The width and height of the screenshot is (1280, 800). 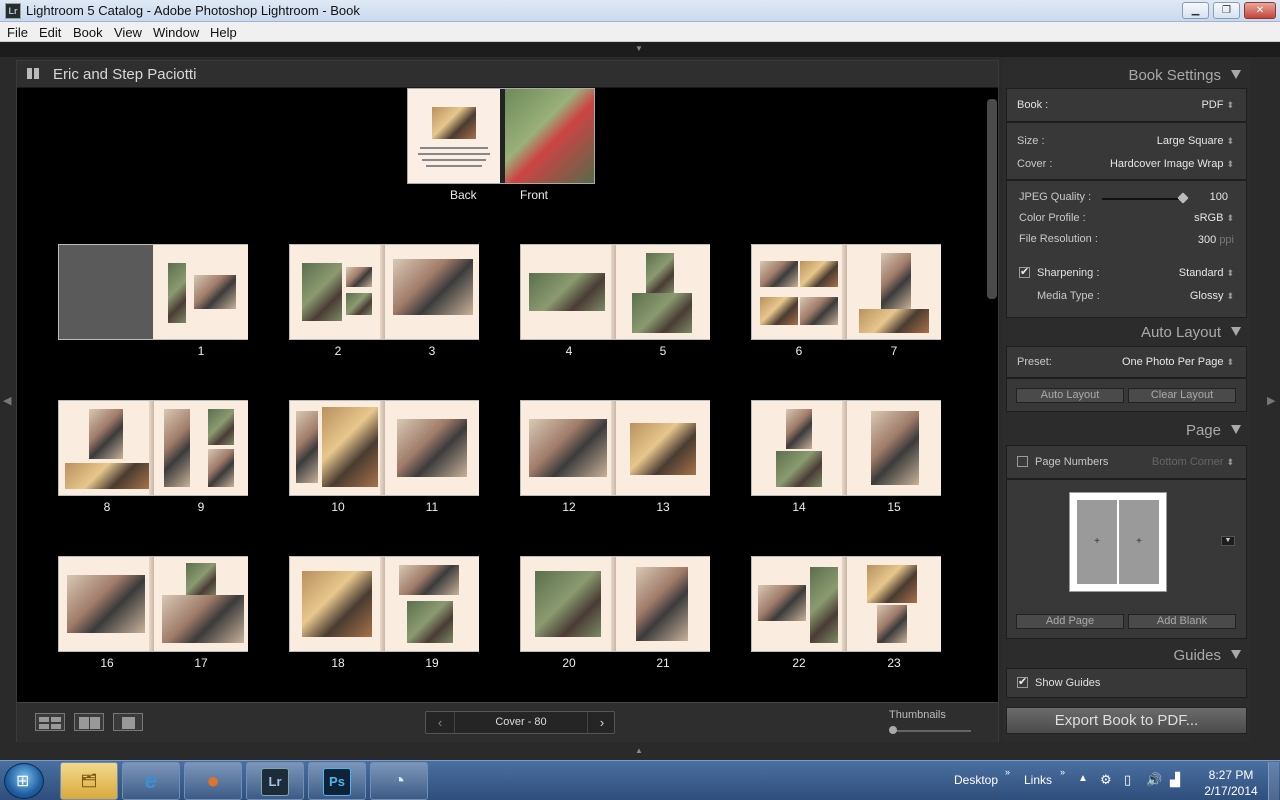 I want to click on book-type-select: PDF ⬍, so click(x=1217, y=105).